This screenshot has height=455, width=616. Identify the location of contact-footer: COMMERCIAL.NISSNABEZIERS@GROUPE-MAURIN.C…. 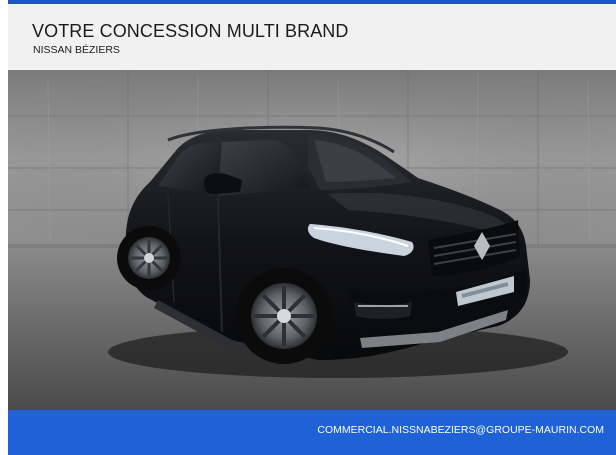
(312, 432).